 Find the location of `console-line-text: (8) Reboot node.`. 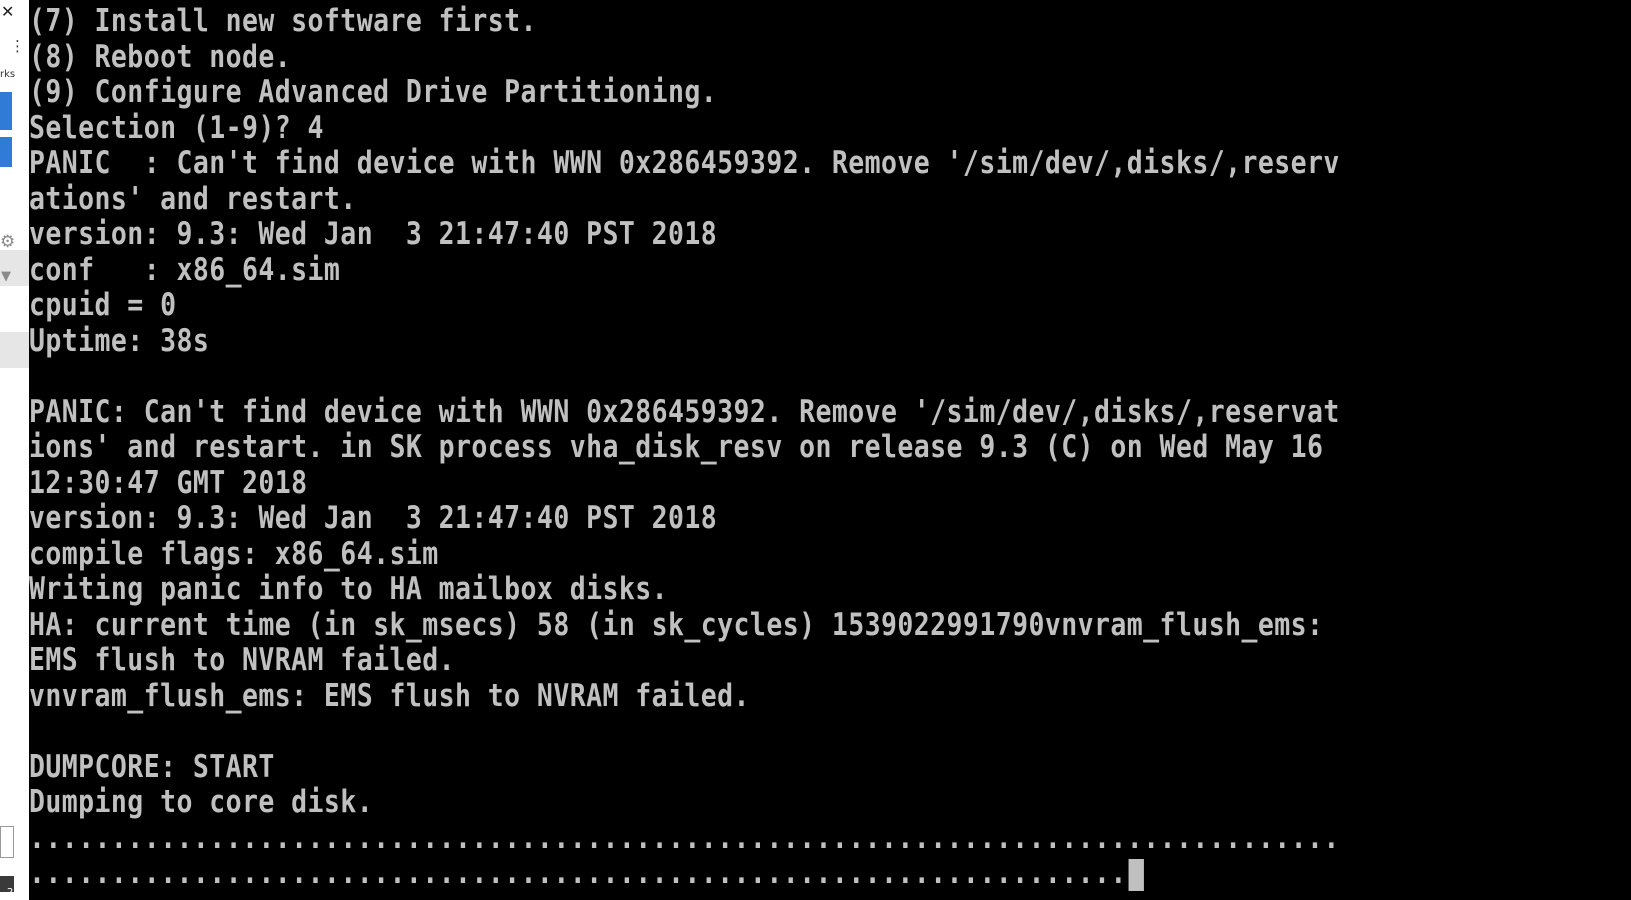

console-line-text: (8) Reboot node. is located at coordinates (160, 56).